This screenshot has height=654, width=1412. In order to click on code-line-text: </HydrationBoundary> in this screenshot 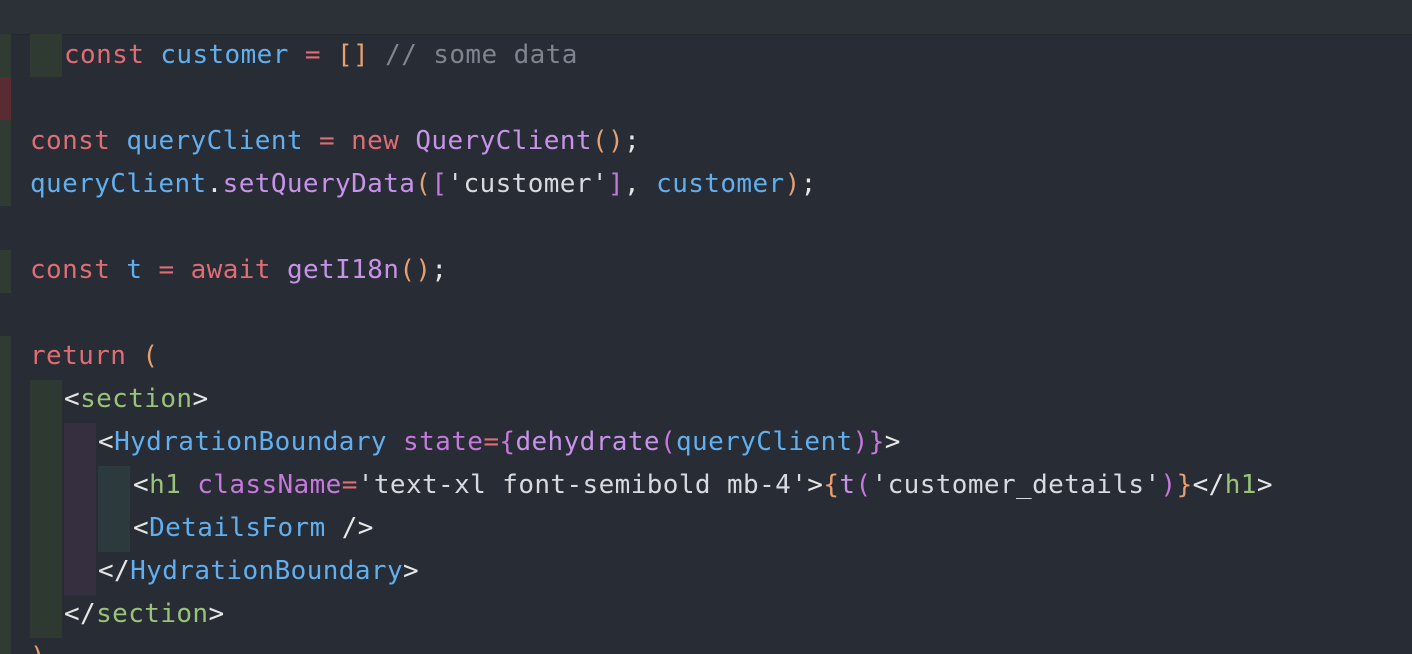, I will do `click(258, 571)`.